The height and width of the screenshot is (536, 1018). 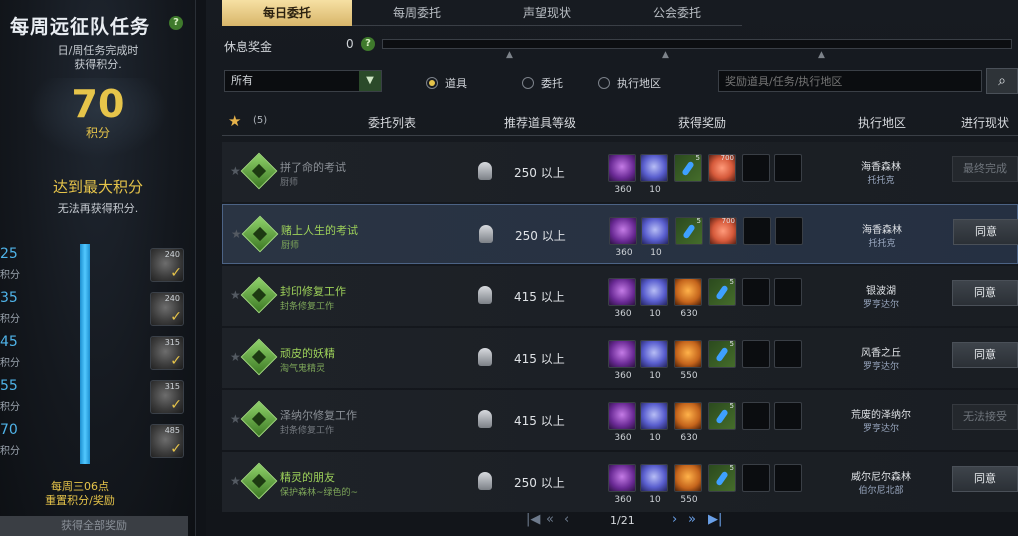 What do you see at coordinates (260, 234) in the screenshot?
I see `commission-icon` at bounding box center [260, 234].